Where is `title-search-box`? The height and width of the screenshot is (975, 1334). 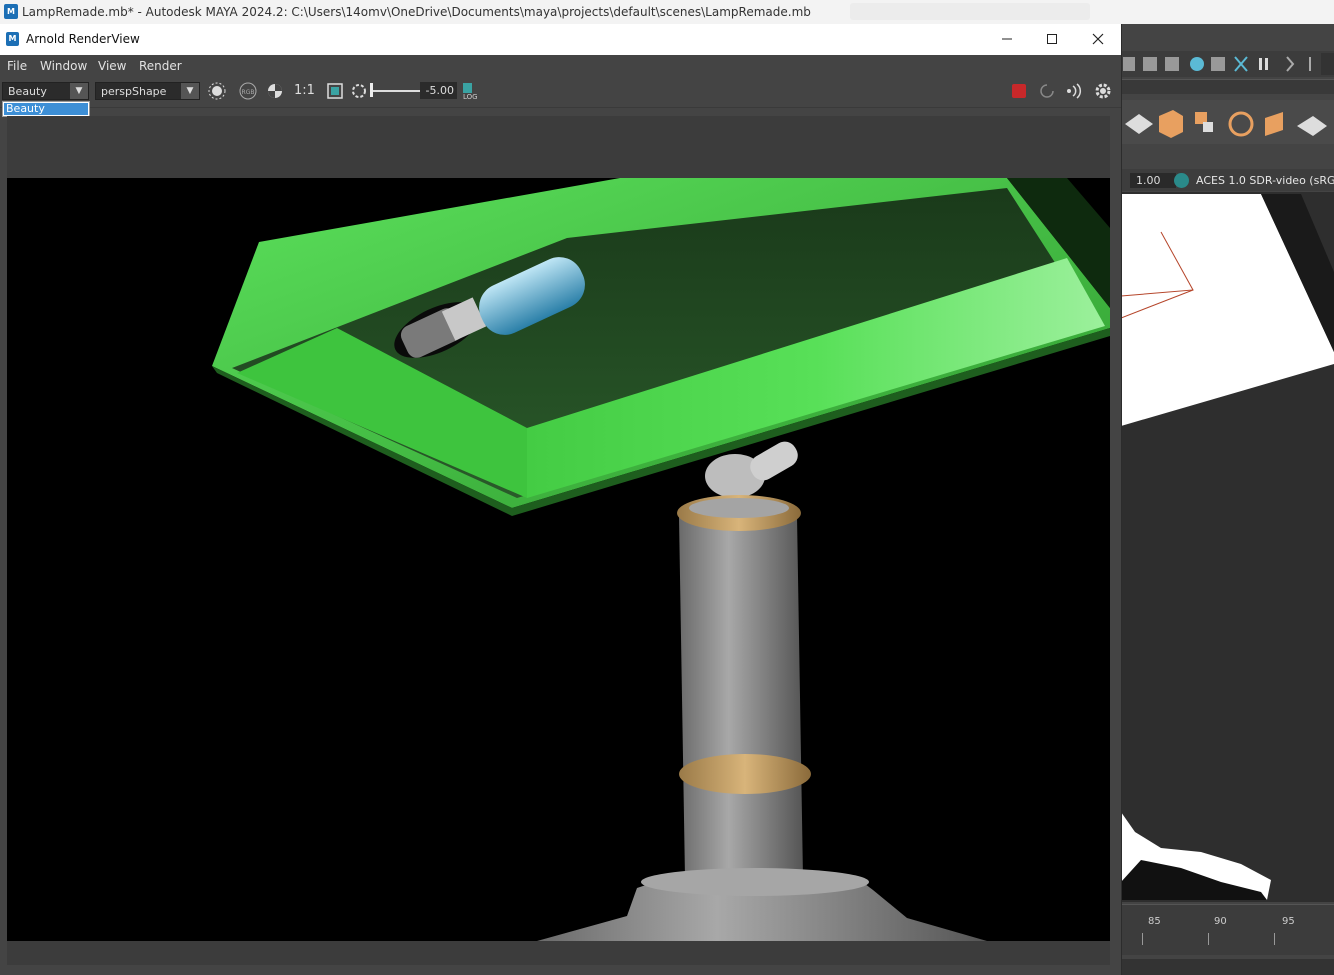
title-search-box is located at coordinates (970, 11).